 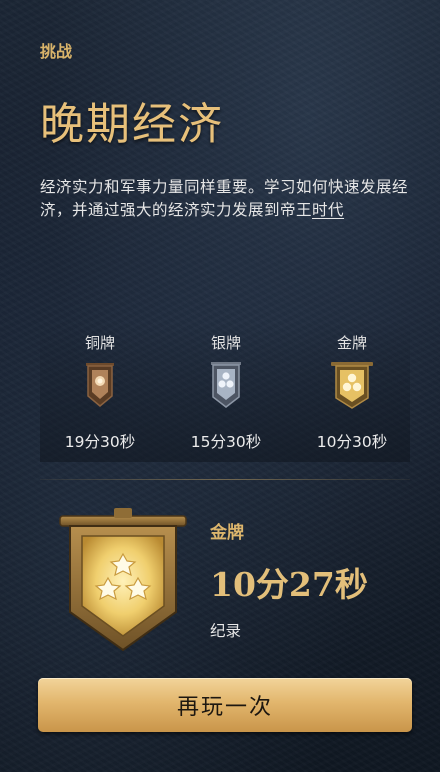 What do you see at coordinates (226, 385) in the screenshot?
I see `silver-banner-icon` at bounding box center [226, 385].